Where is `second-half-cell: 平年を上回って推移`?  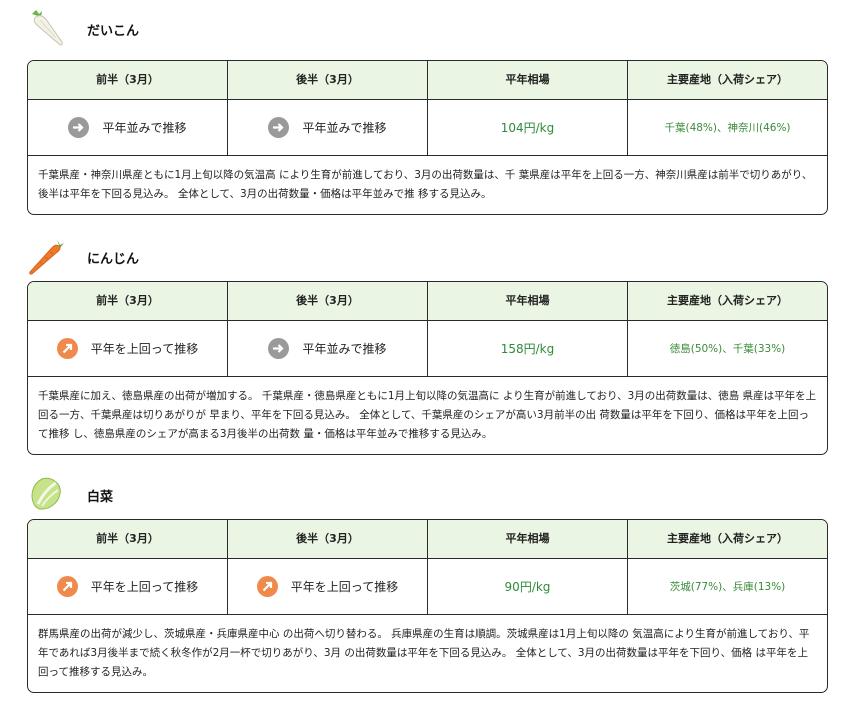 second-half-cell: 平年を上回って推移 is located at coordinates (328, 587).